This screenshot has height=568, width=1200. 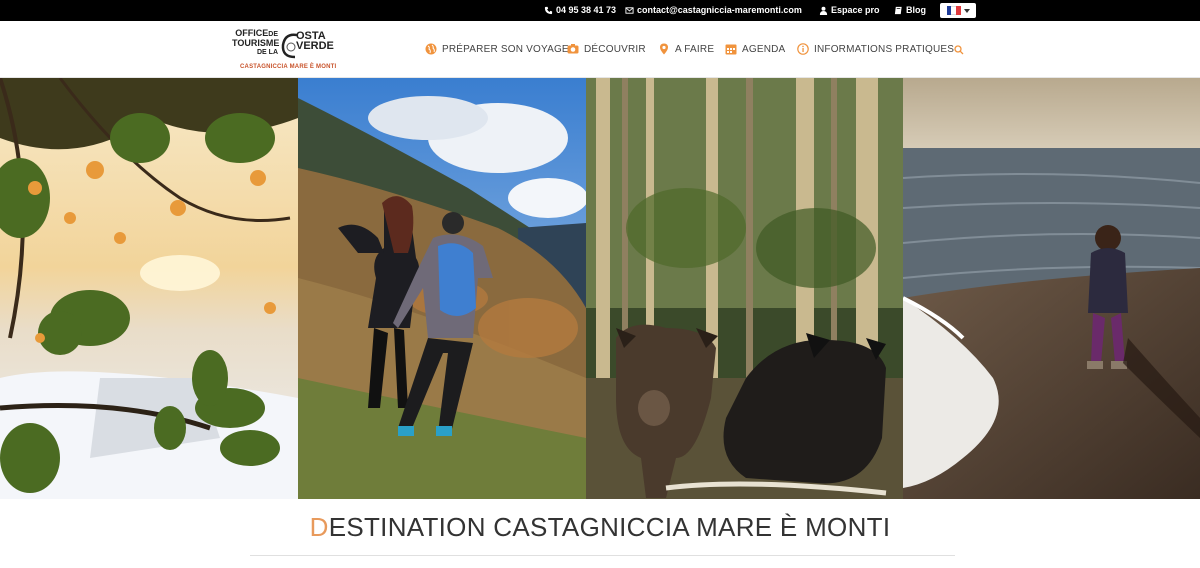 I want to click on search-icon, so click(x=959, y=50).